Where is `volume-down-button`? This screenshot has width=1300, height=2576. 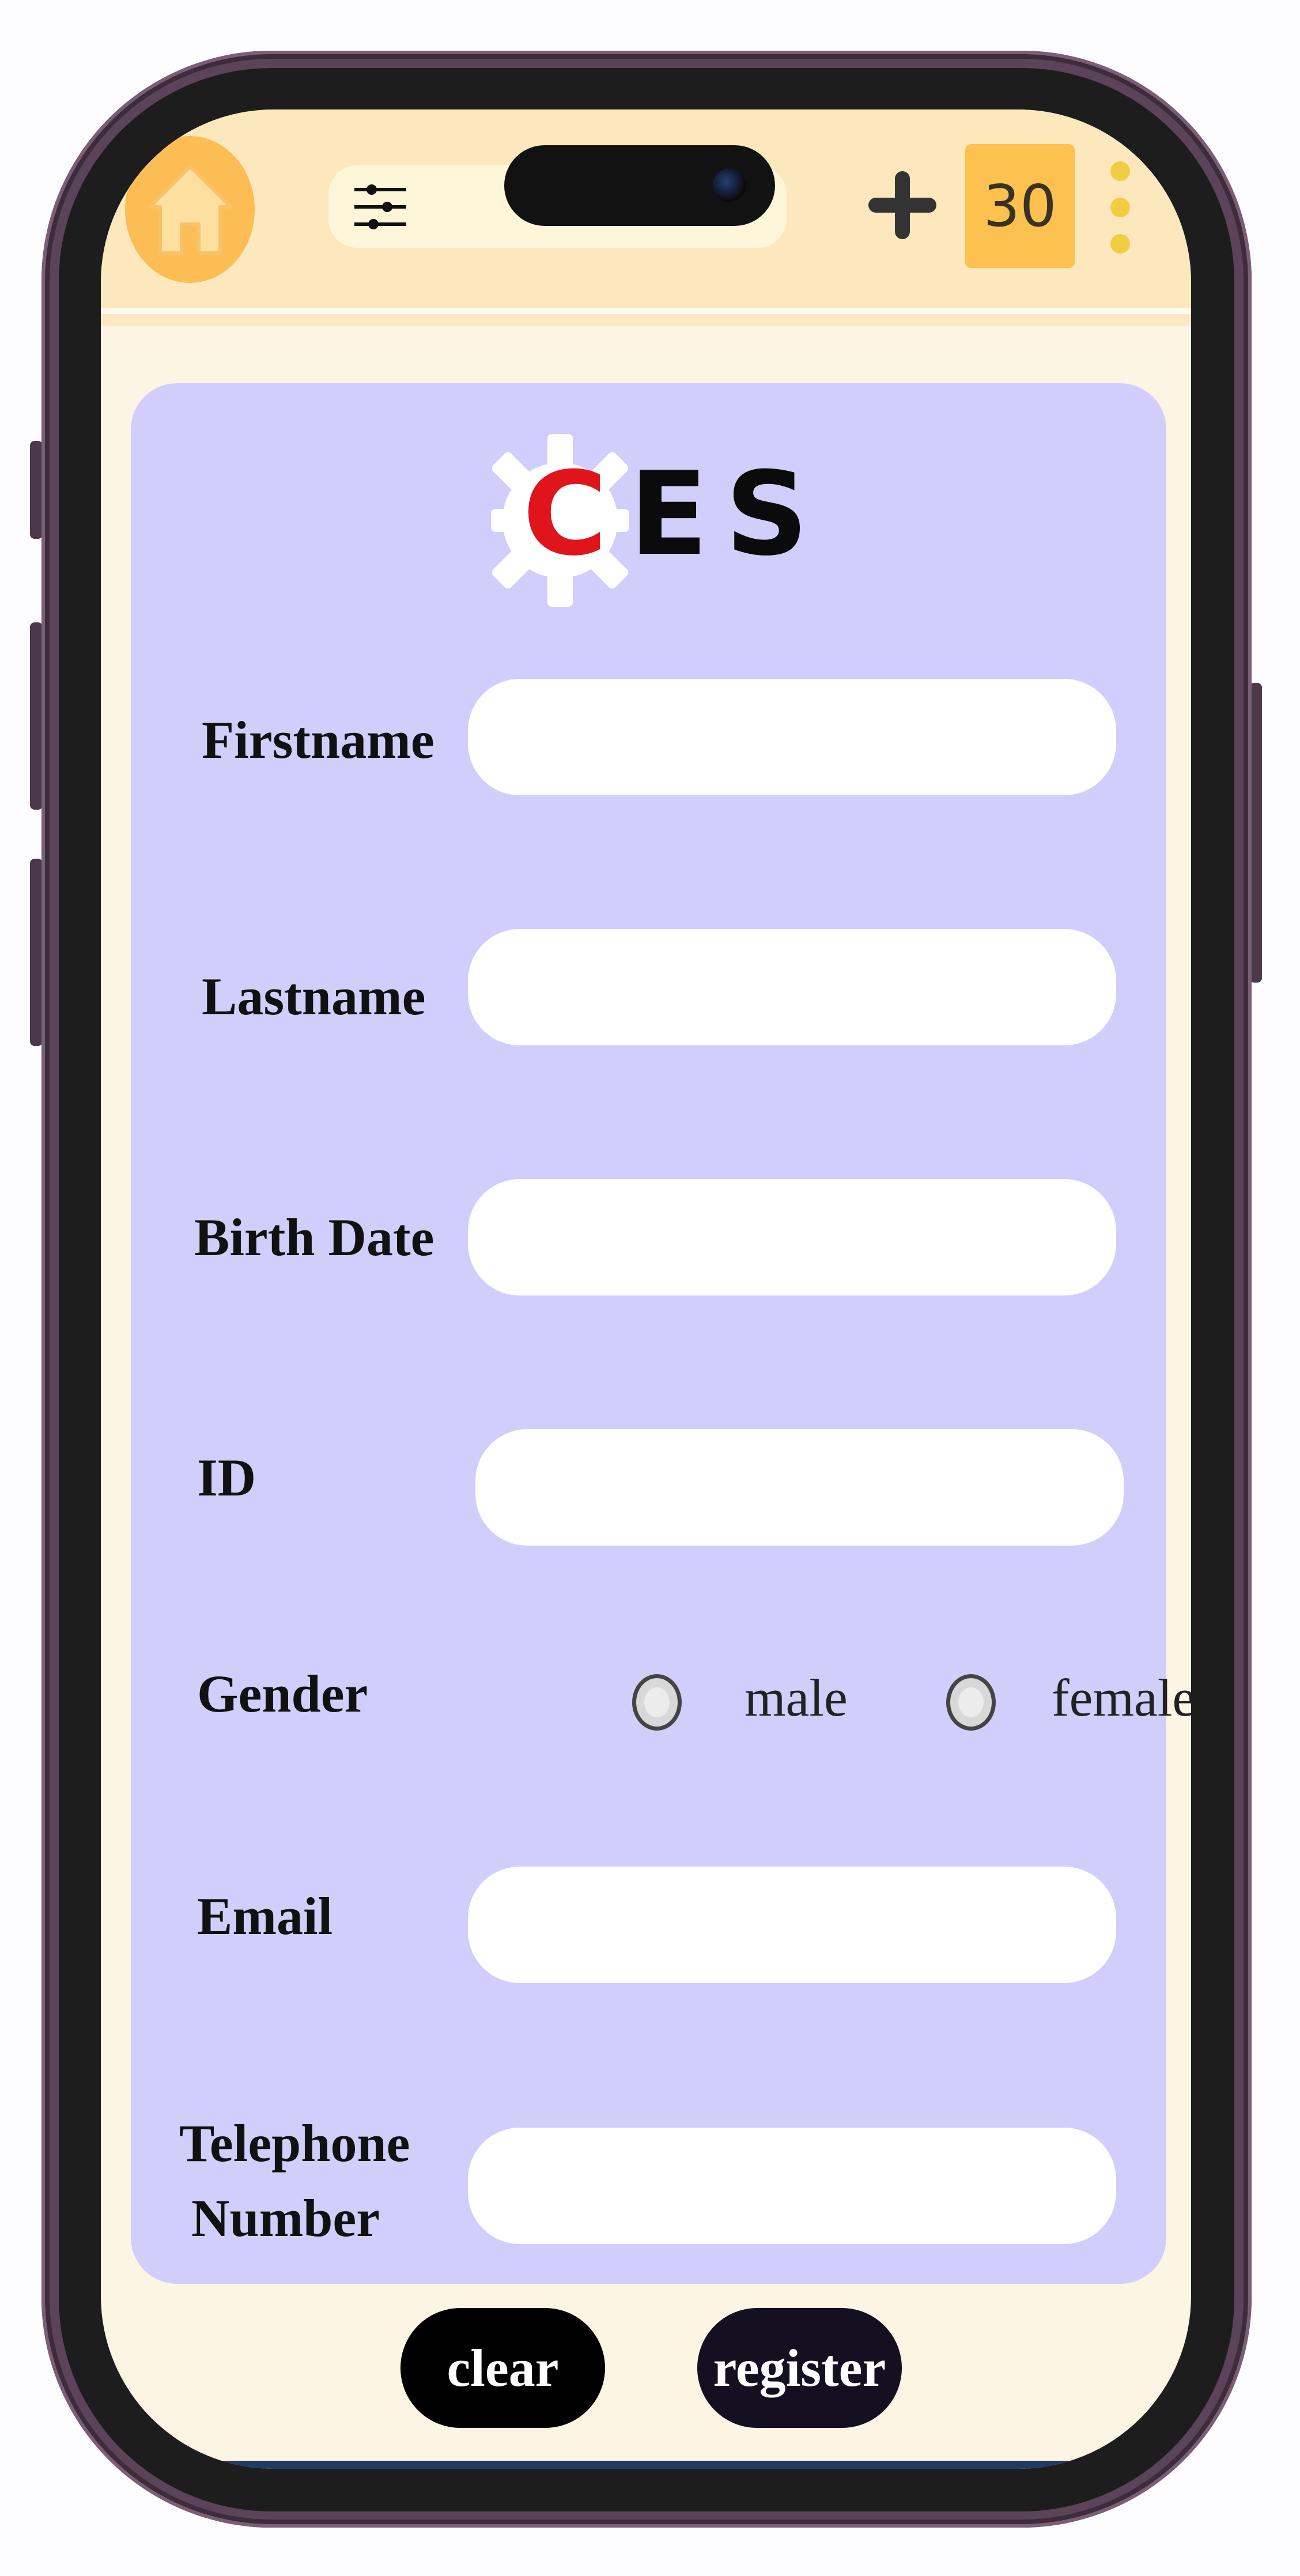
volume-down-button is located at coordinates (36, 952).